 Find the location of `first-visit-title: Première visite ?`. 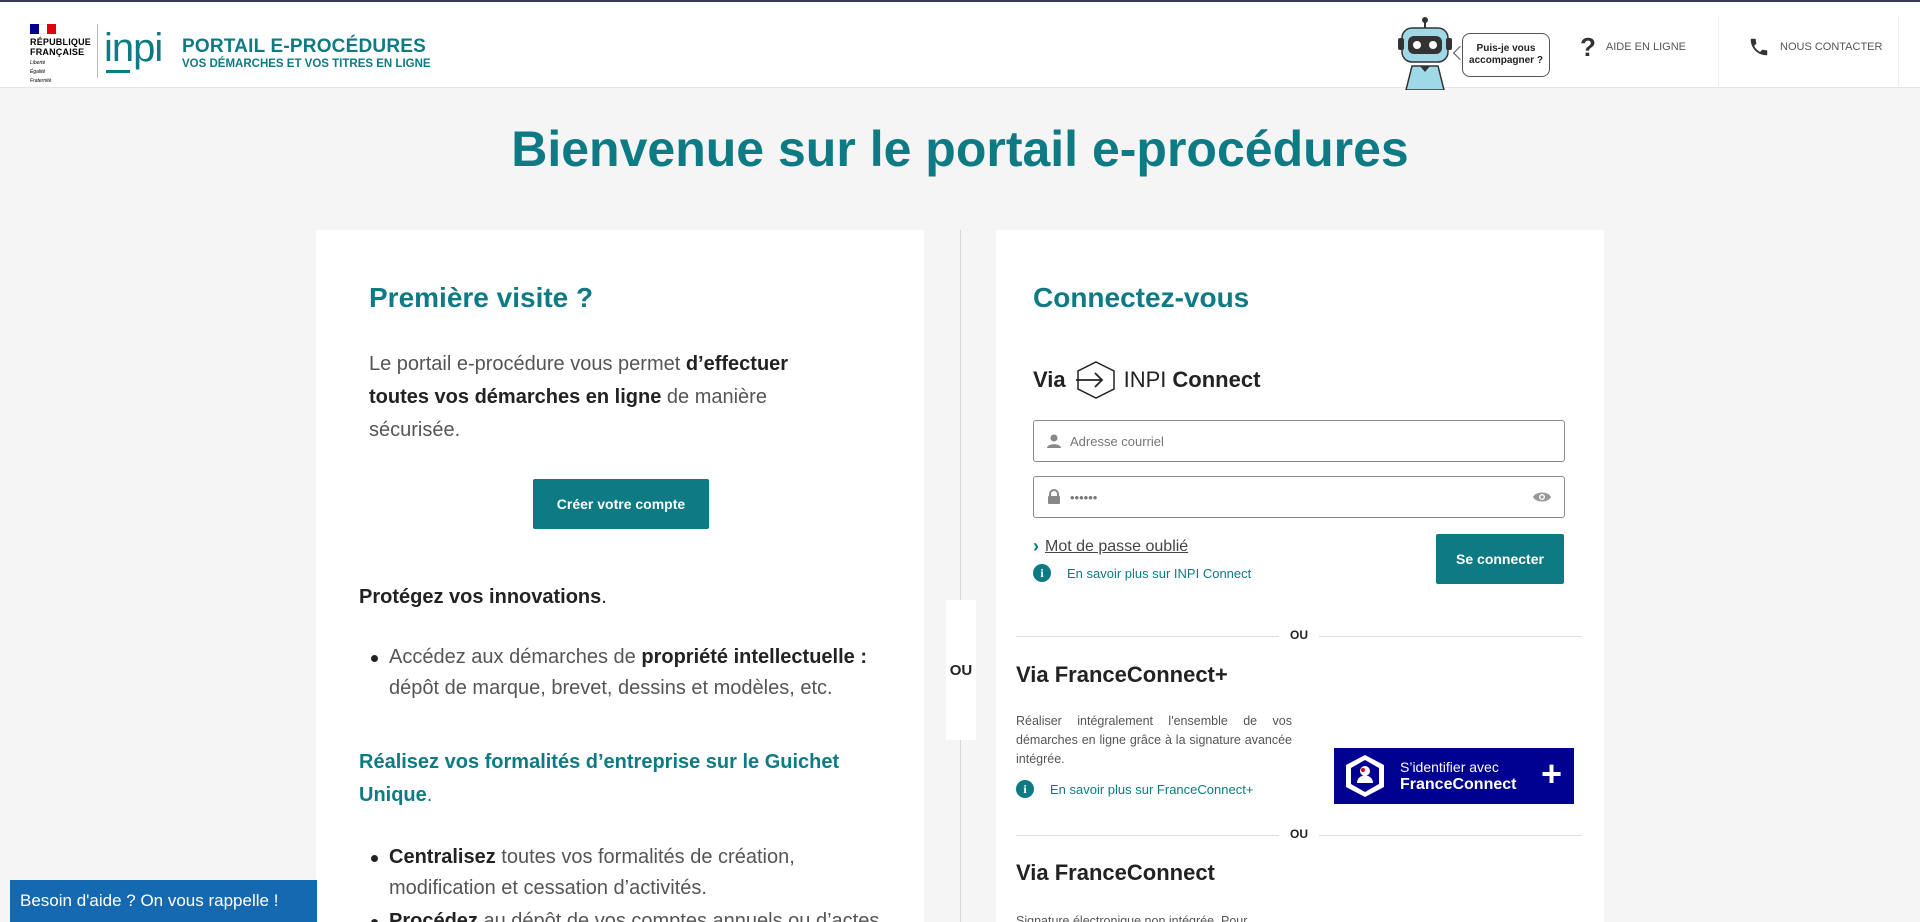

first-visit-title: Première visite ? is located at coordinates (481, 297).